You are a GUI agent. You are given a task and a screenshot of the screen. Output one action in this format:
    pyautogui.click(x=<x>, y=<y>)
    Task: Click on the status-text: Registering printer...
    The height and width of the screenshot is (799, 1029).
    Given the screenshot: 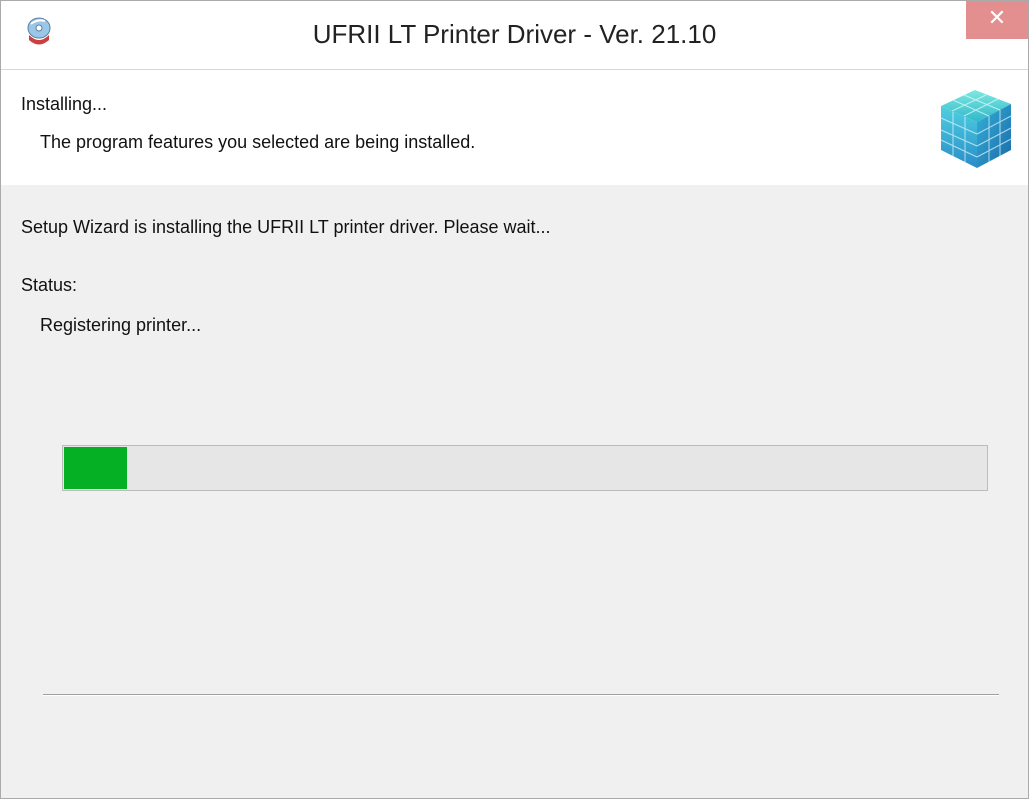 What is the action you would take?
    pyautogui.click(x=121, y=325)
    